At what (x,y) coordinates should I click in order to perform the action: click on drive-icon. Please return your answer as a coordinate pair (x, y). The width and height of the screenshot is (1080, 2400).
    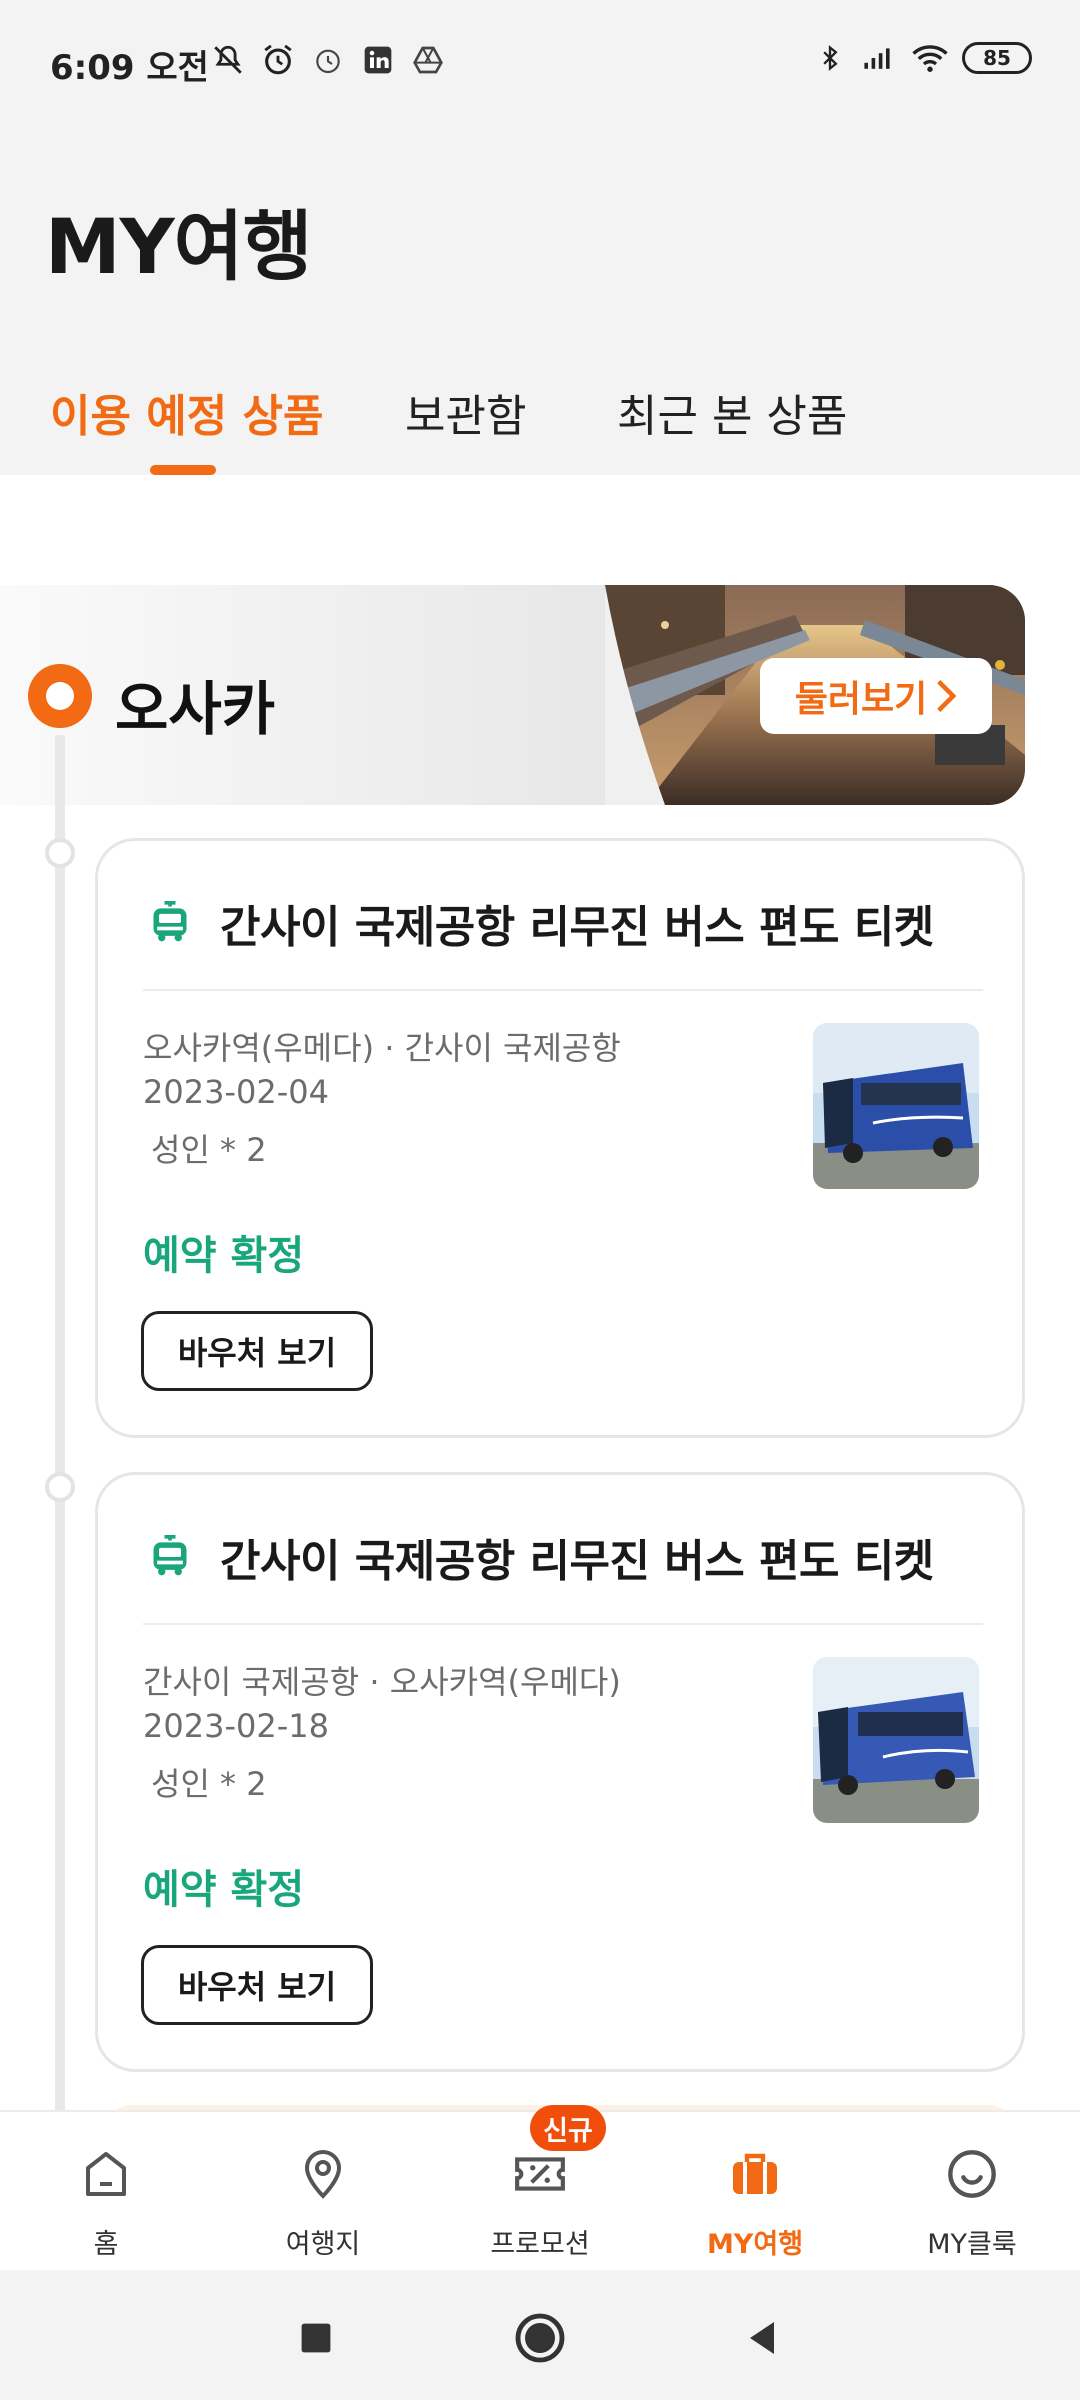
    Looking at the image, I should click on (428, 60).